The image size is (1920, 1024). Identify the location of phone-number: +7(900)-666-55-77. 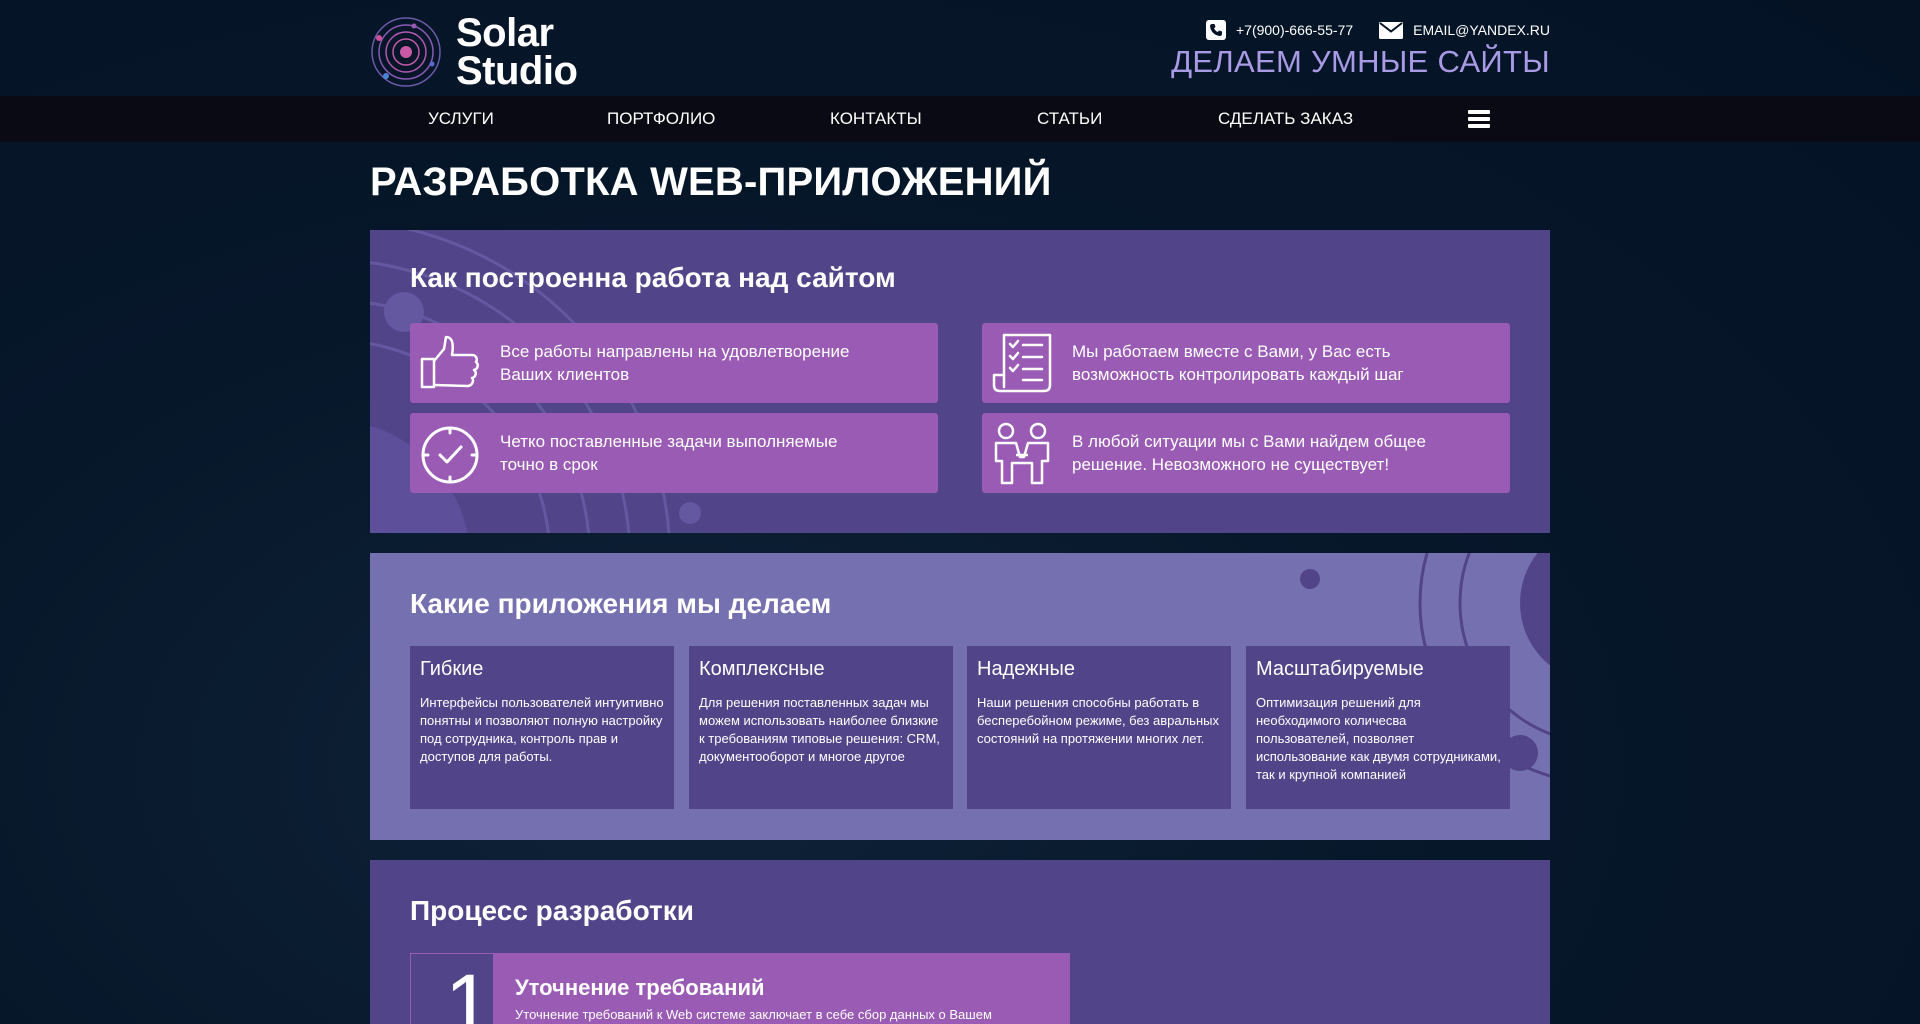
(1294, 30).